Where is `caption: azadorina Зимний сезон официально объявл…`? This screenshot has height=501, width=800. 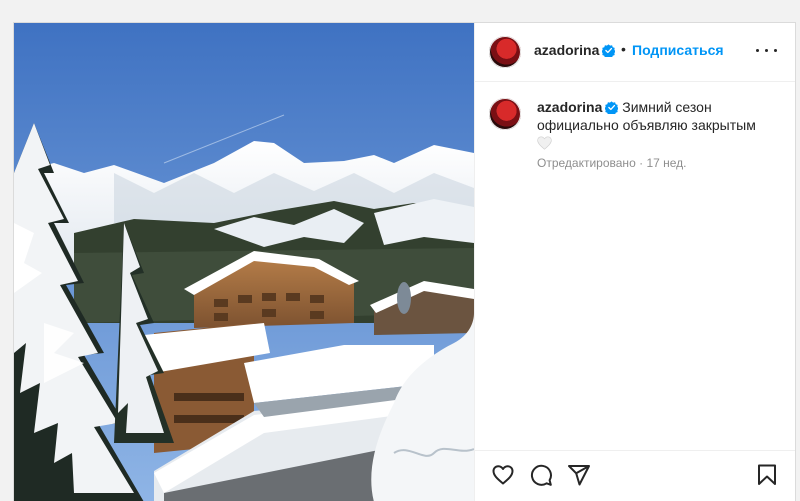
caption: azadorina Зимний сезон официально объявл… is located at coordinates (652, 125).